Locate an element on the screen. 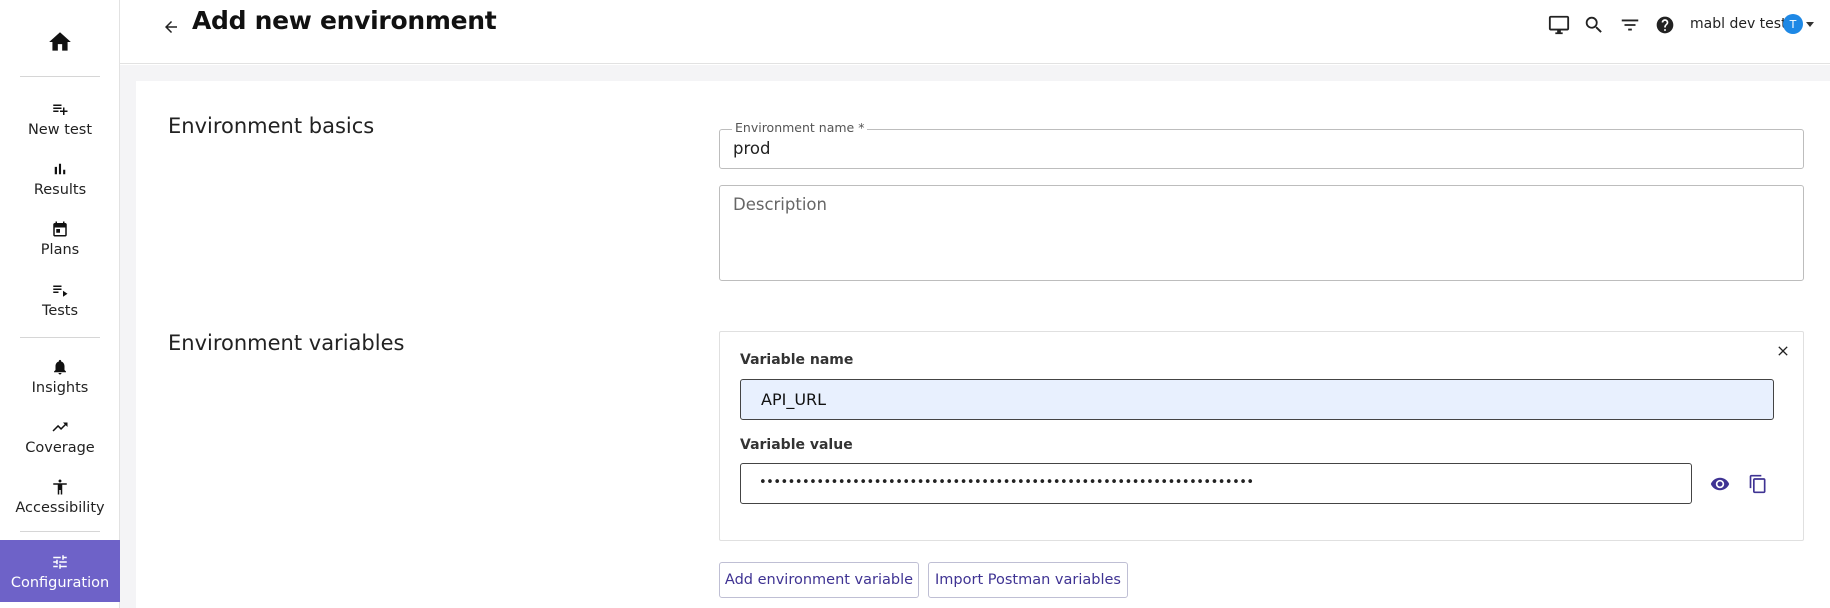 This screenshot has width=1830, height=608. toggle-visibility-button is located at coordinates (1720, 484).